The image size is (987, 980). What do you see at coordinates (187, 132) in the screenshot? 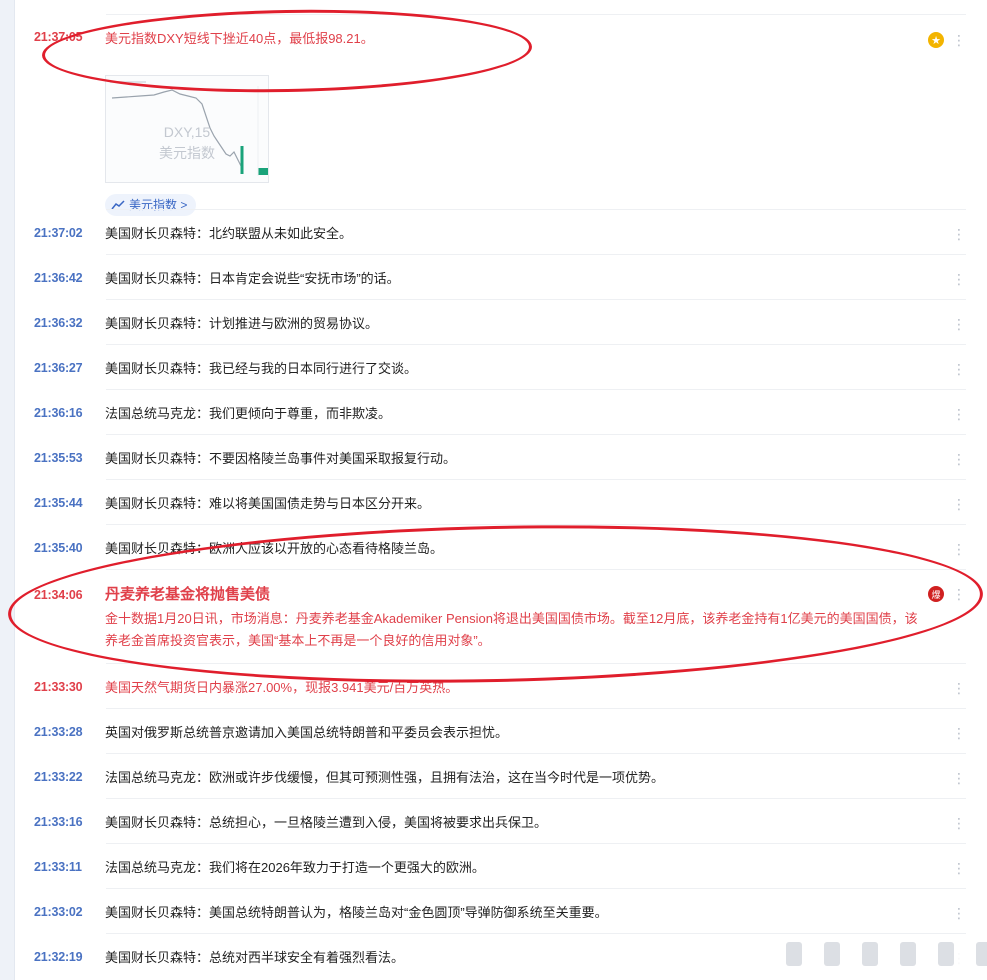
I see `chart-watermark-symbol: DXY,15` at bounding box center [187, 132].